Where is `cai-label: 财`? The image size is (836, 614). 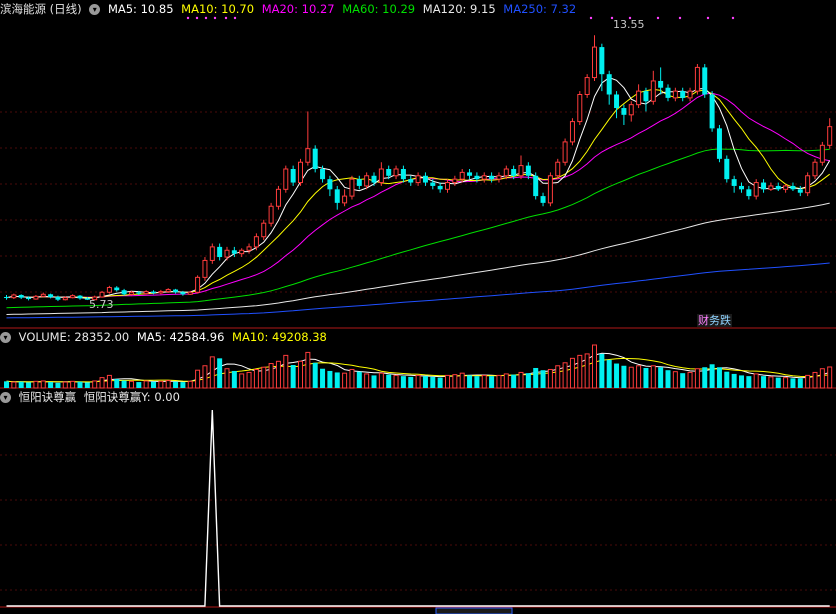
cai-label: 财 is located at coordinates (703, 320).